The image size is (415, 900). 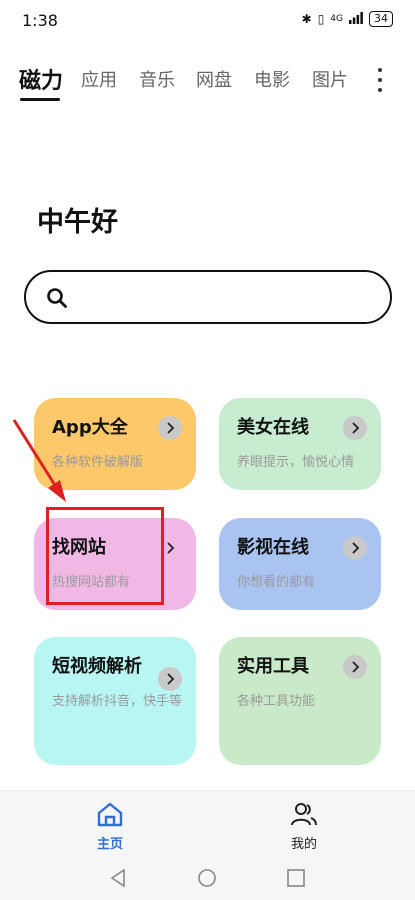 I want to click on card-subtitle: 各种软件破解版, so click(x=98, y=462).